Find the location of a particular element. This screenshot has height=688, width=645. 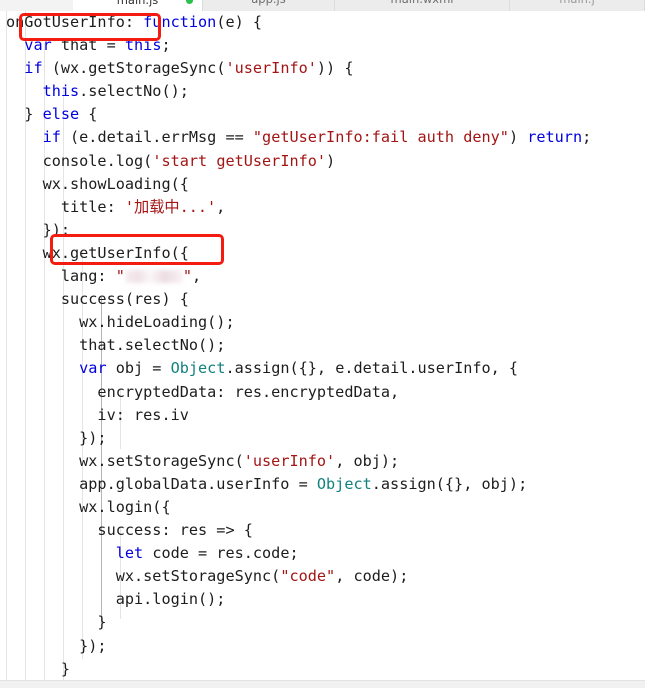

code-line: that.selectNo(); is located at coordinates (322, 345).